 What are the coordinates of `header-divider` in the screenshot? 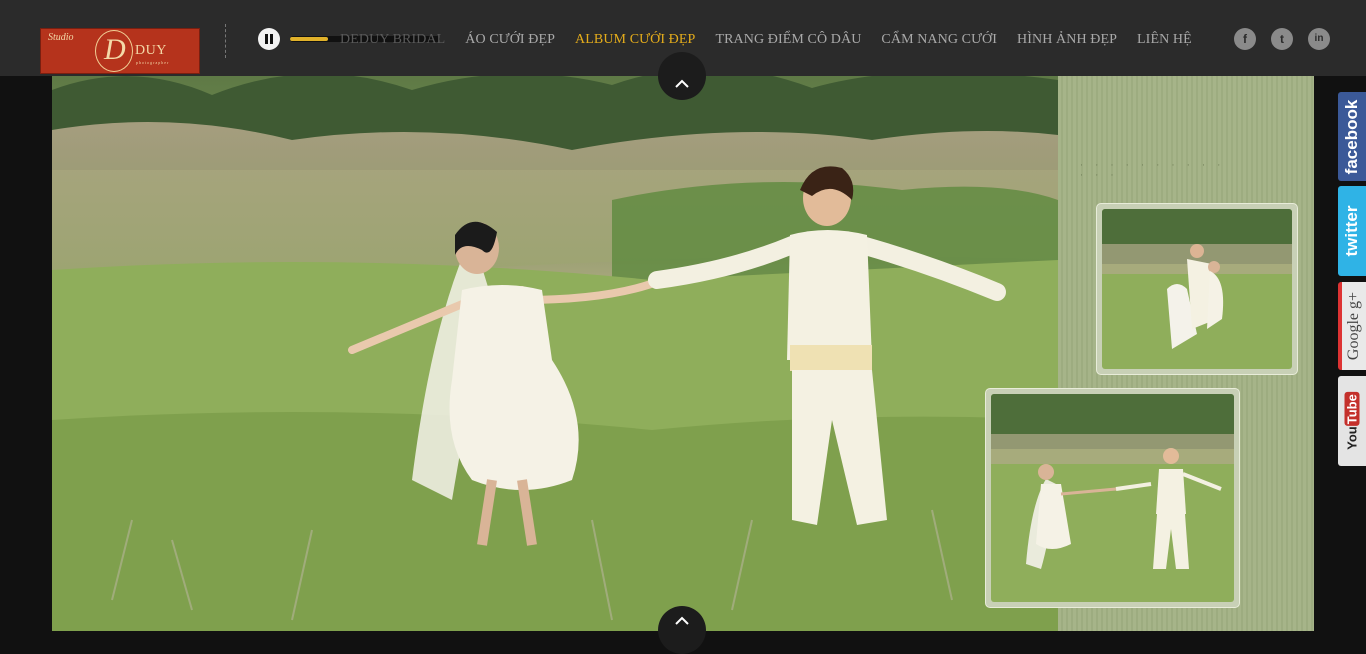 It's located at (225, 41).